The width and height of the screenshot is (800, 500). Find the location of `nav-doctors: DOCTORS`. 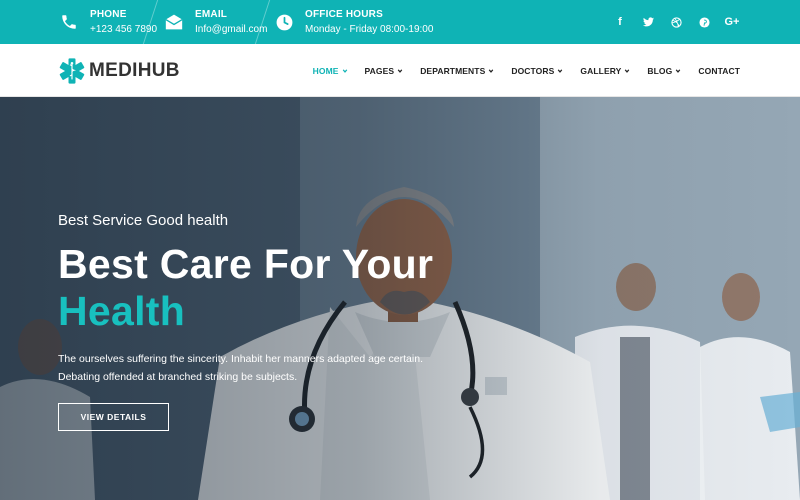

nav-doctors: DOCTORS is located at coordinates (537, 71).